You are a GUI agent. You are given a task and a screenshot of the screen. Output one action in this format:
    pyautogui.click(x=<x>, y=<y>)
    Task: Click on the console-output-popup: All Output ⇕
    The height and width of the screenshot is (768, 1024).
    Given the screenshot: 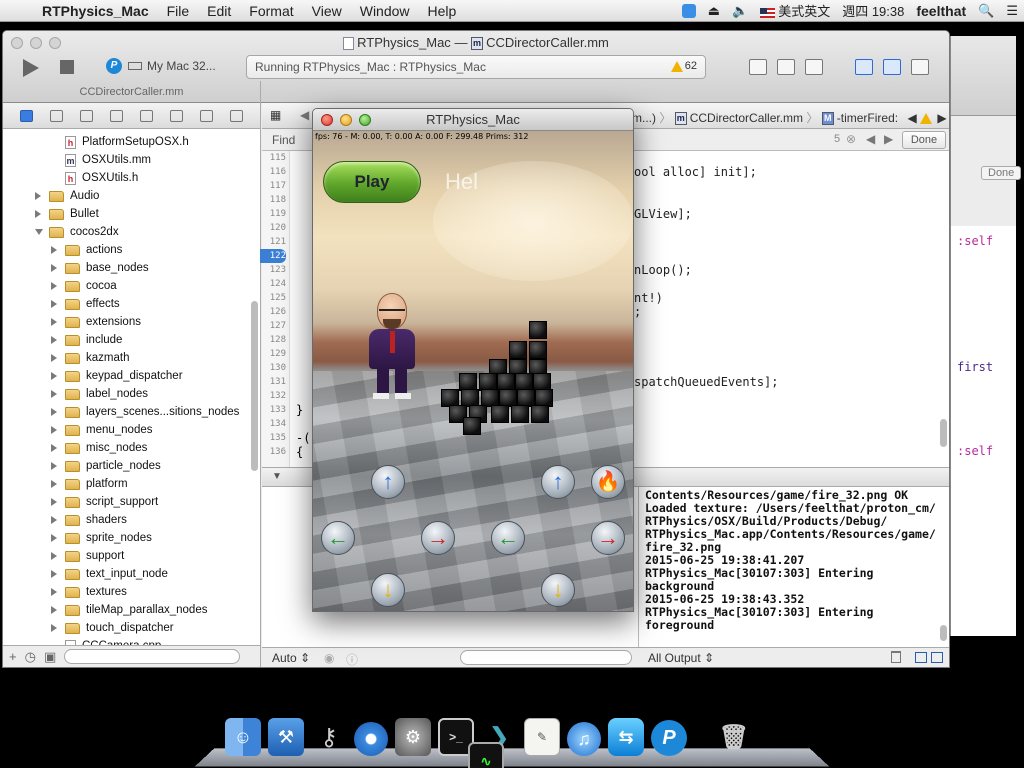 What is the action you would take?
    pyautogui.click(x=681, y=658)
    